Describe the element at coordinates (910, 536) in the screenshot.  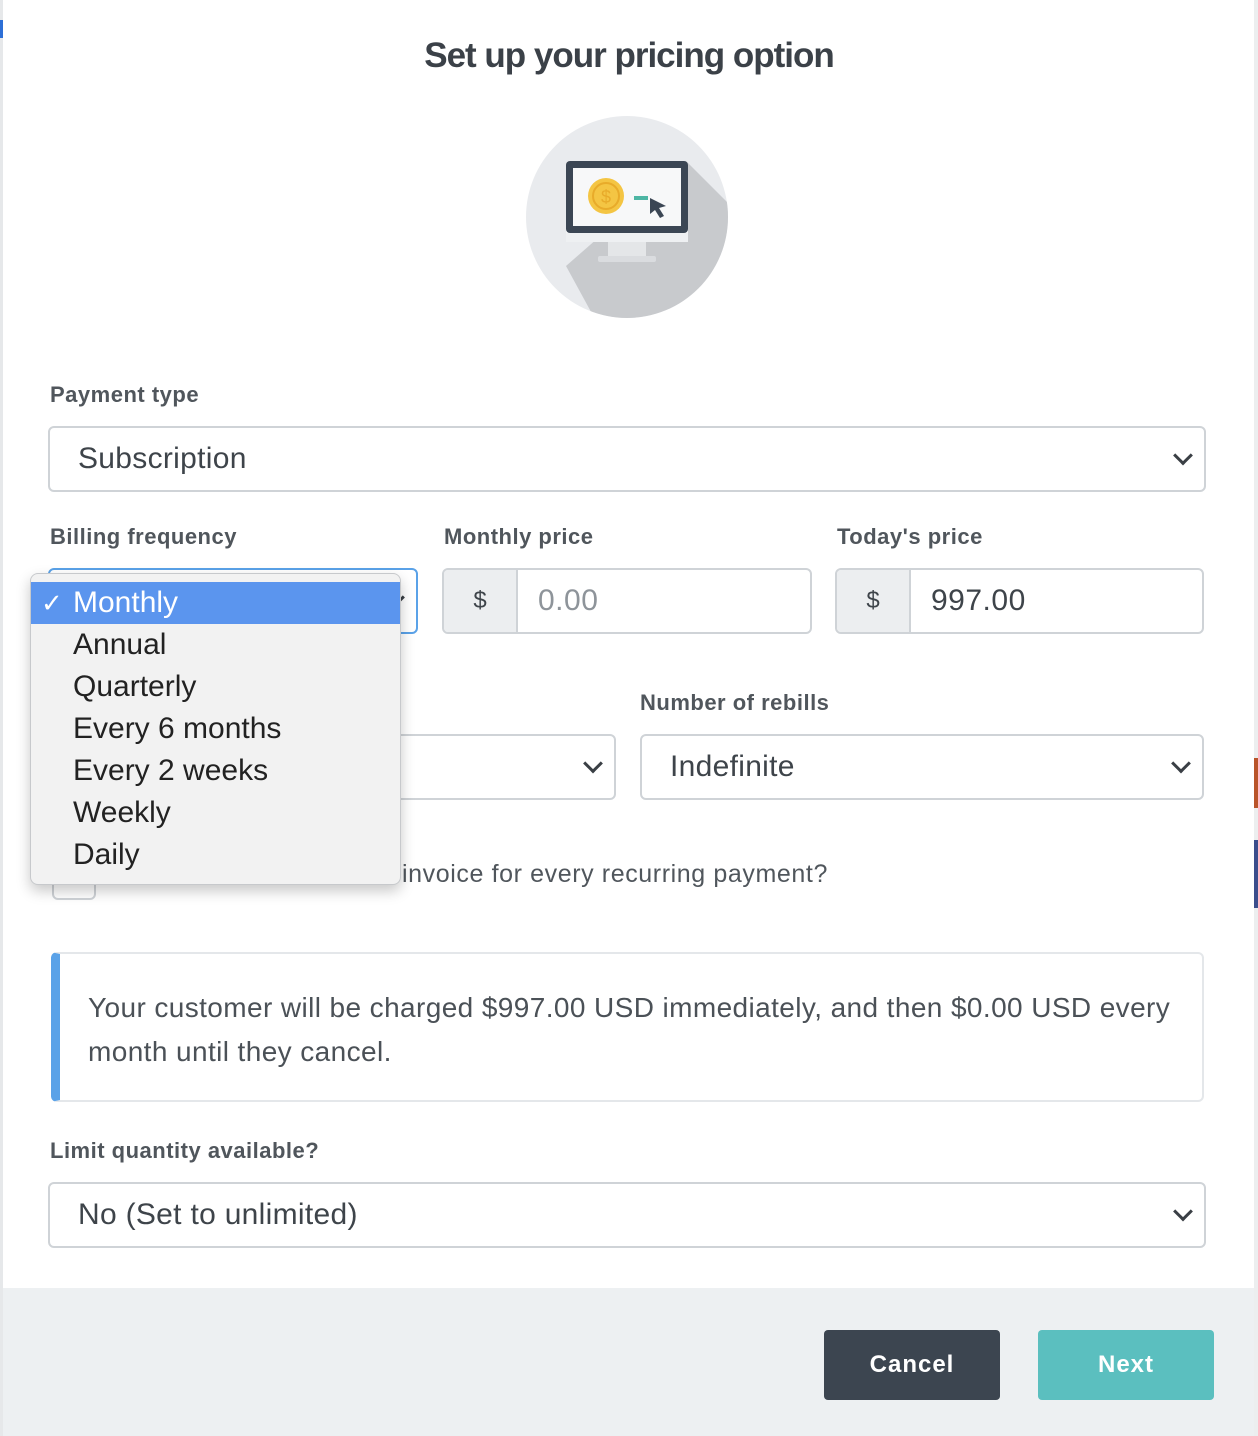
I see `todays-price-label: Today's price` at that location.